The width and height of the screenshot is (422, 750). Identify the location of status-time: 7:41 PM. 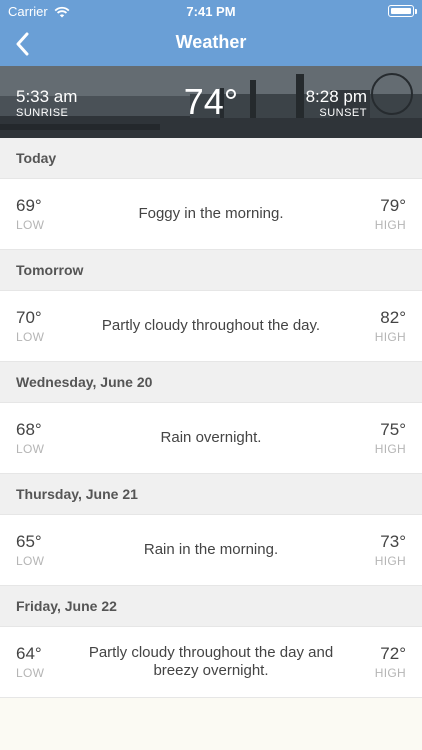
(211, 11).